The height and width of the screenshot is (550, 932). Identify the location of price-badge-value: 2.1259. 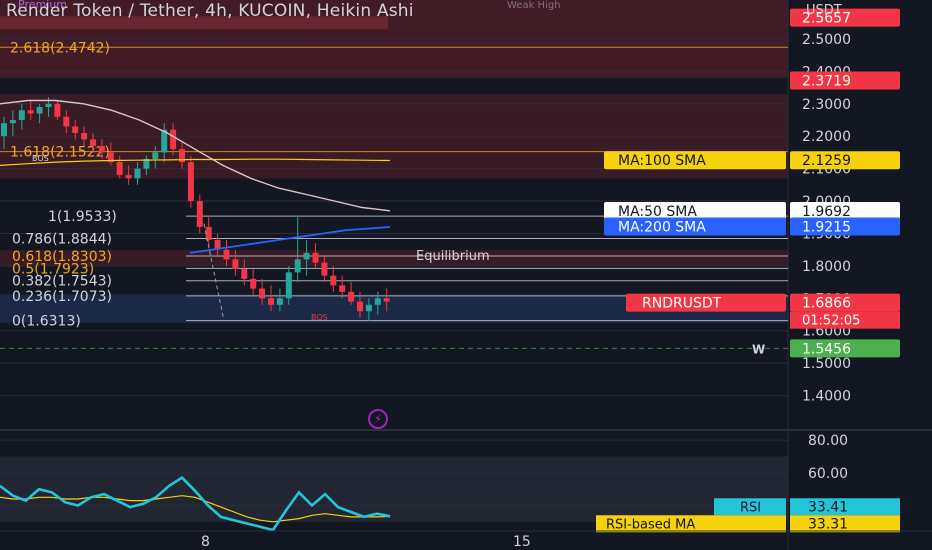
(826, 161).